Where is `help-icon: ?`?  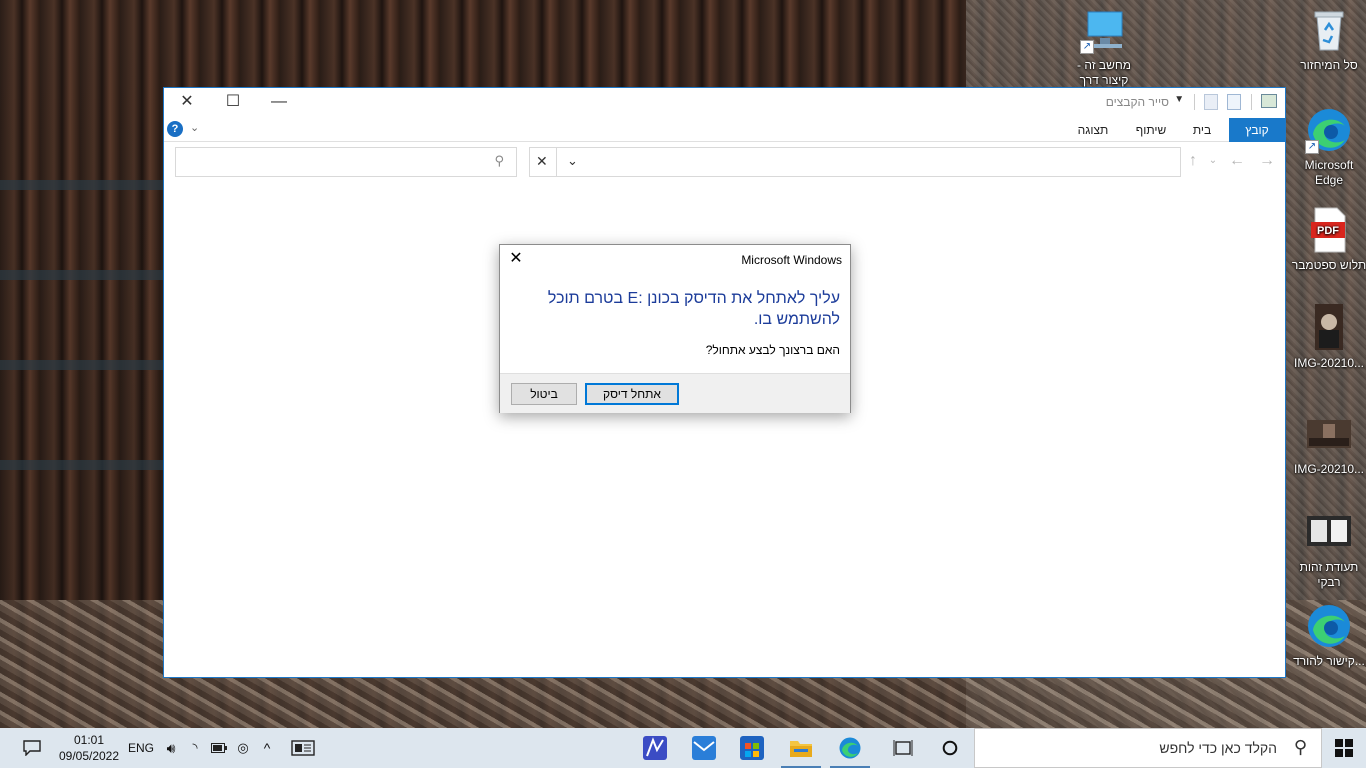 help-icon: ? is located at coordinates (175, 129).